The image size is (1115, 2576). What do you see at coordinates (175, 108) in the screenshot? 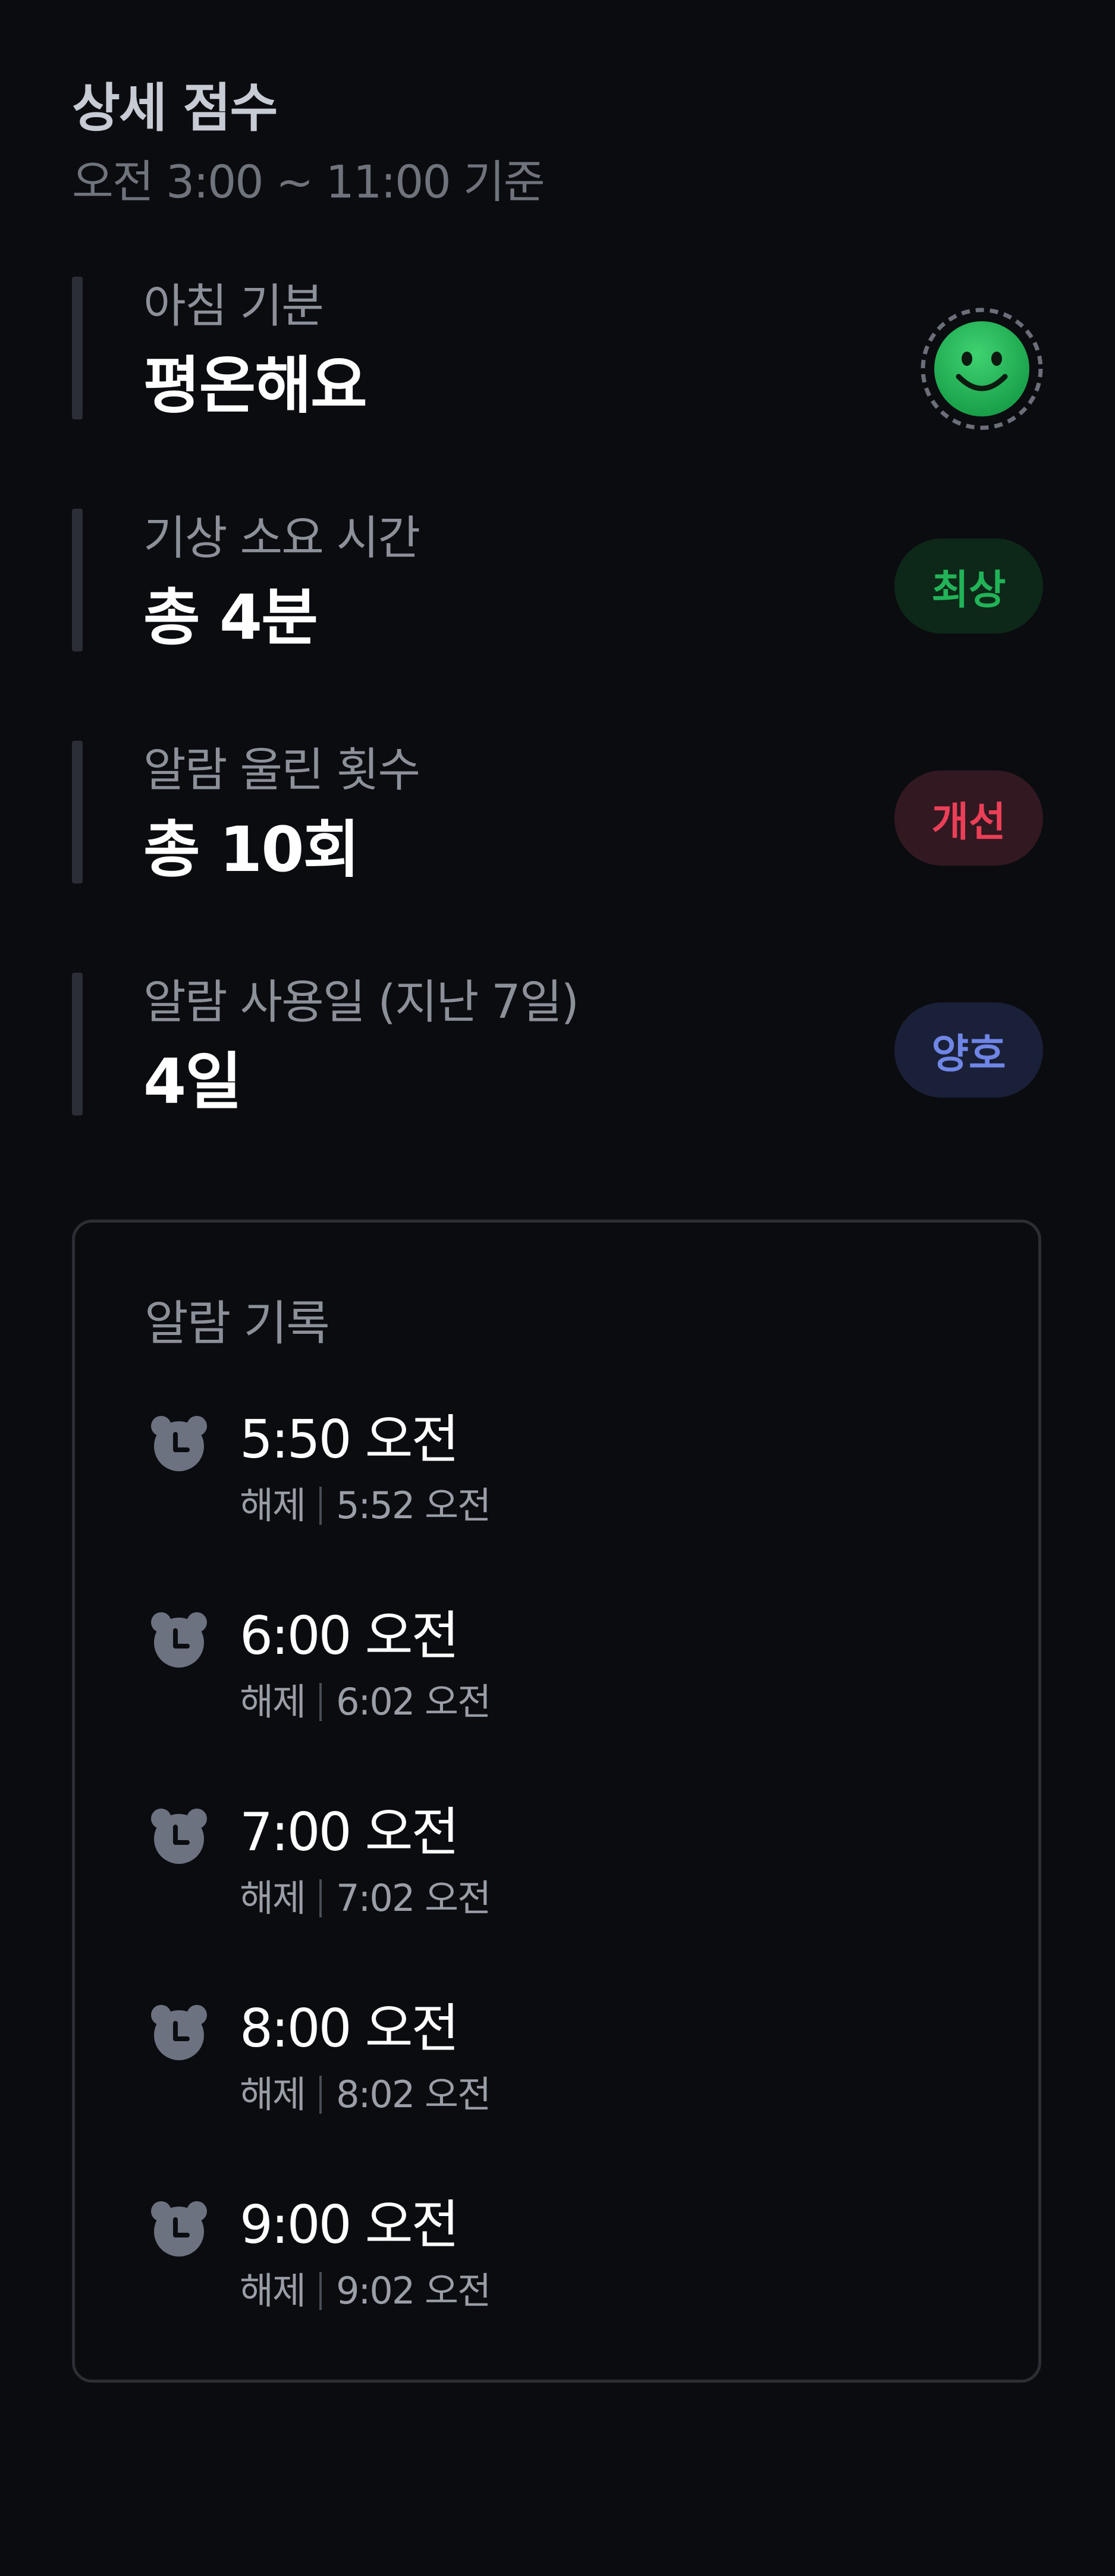
I see `page-title: 상세 점수` at bounding box center [175, 108].